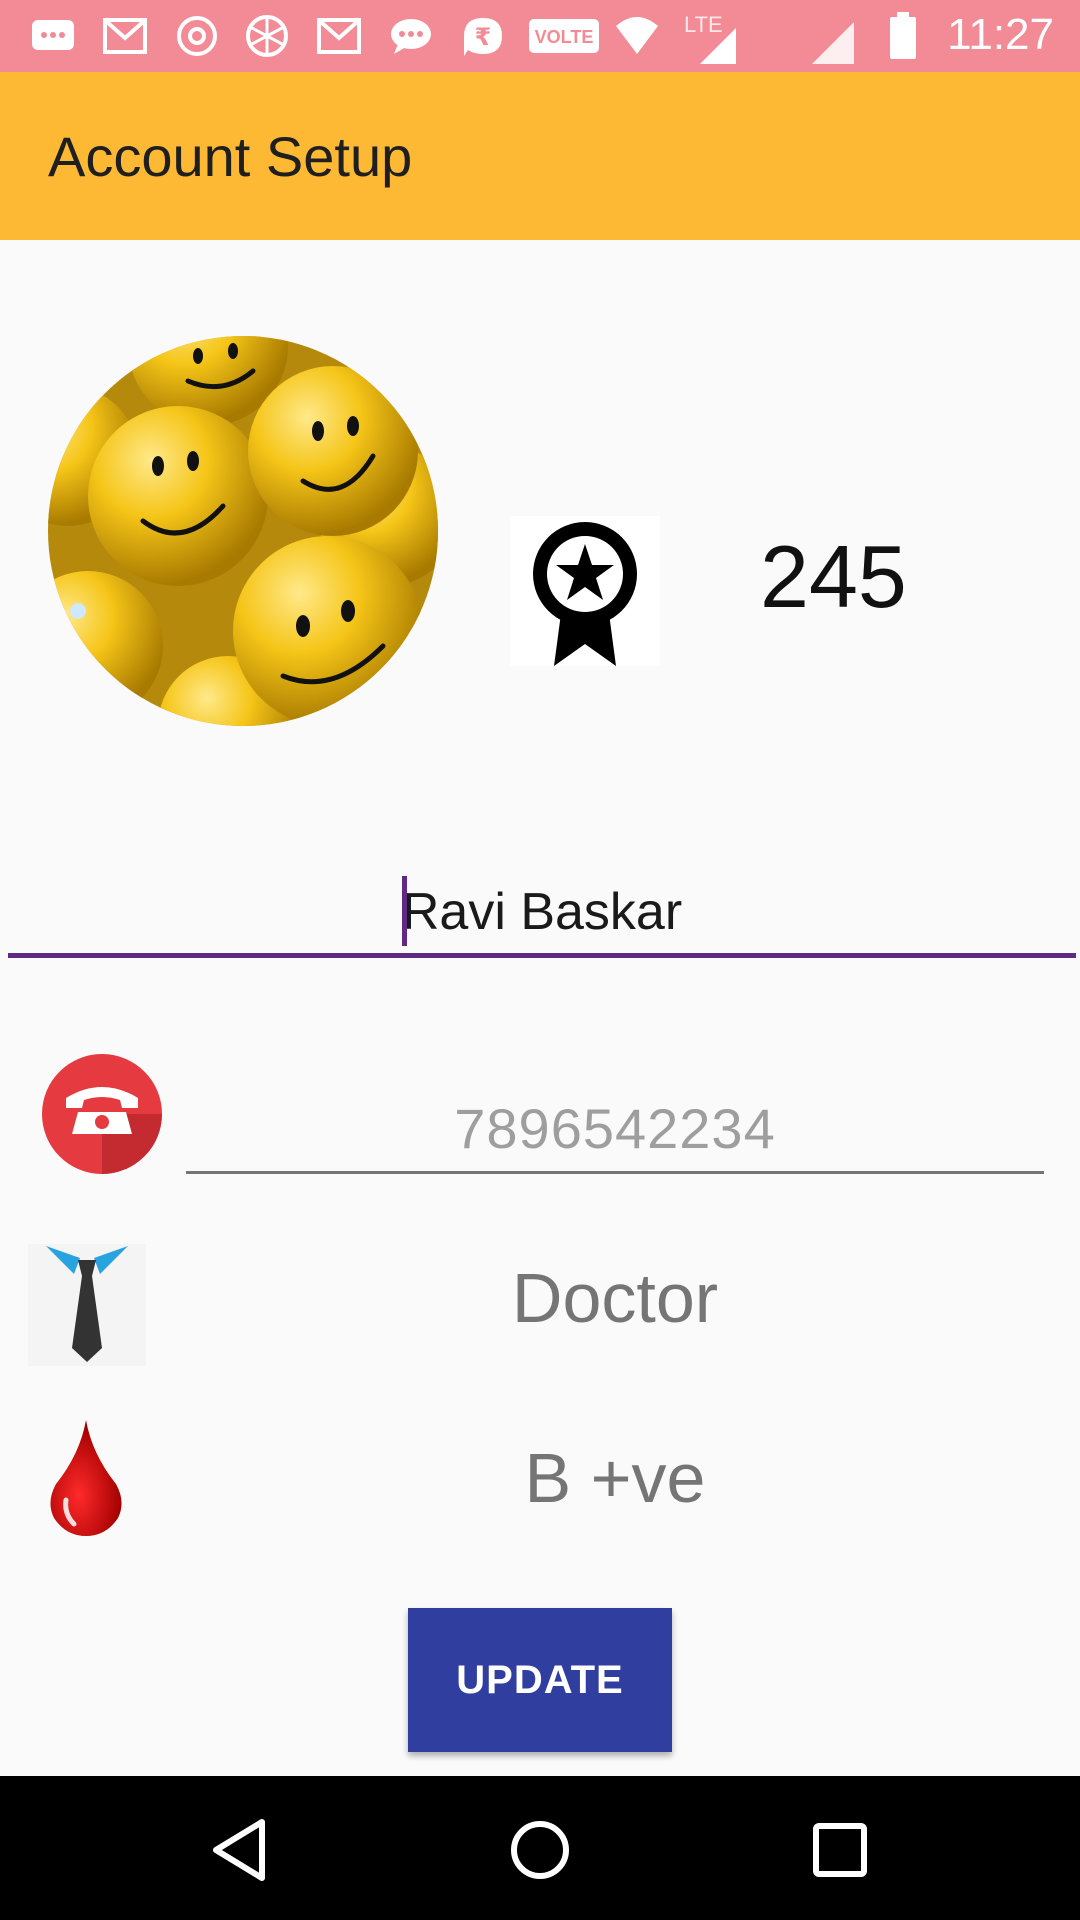  I want to click on volte-icon: VOLTE, so click(564, 36).